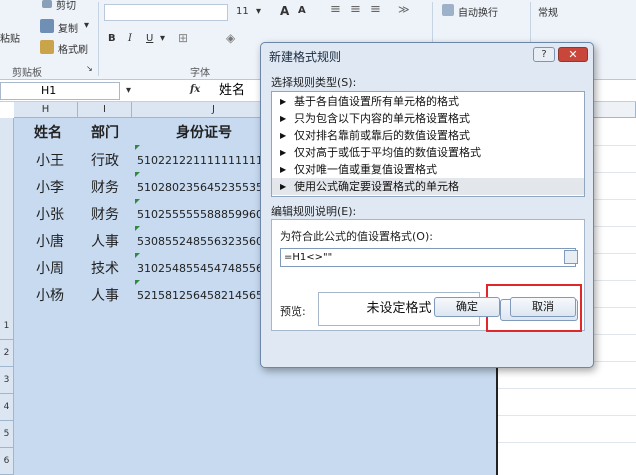 Image resolution: width=636 pixels, height=475 pixels. Describe the element at coordinates (365, 169) in the screenshot. I see `rule-type-text: 仅对唯一值或重复值设置格式` at that location.